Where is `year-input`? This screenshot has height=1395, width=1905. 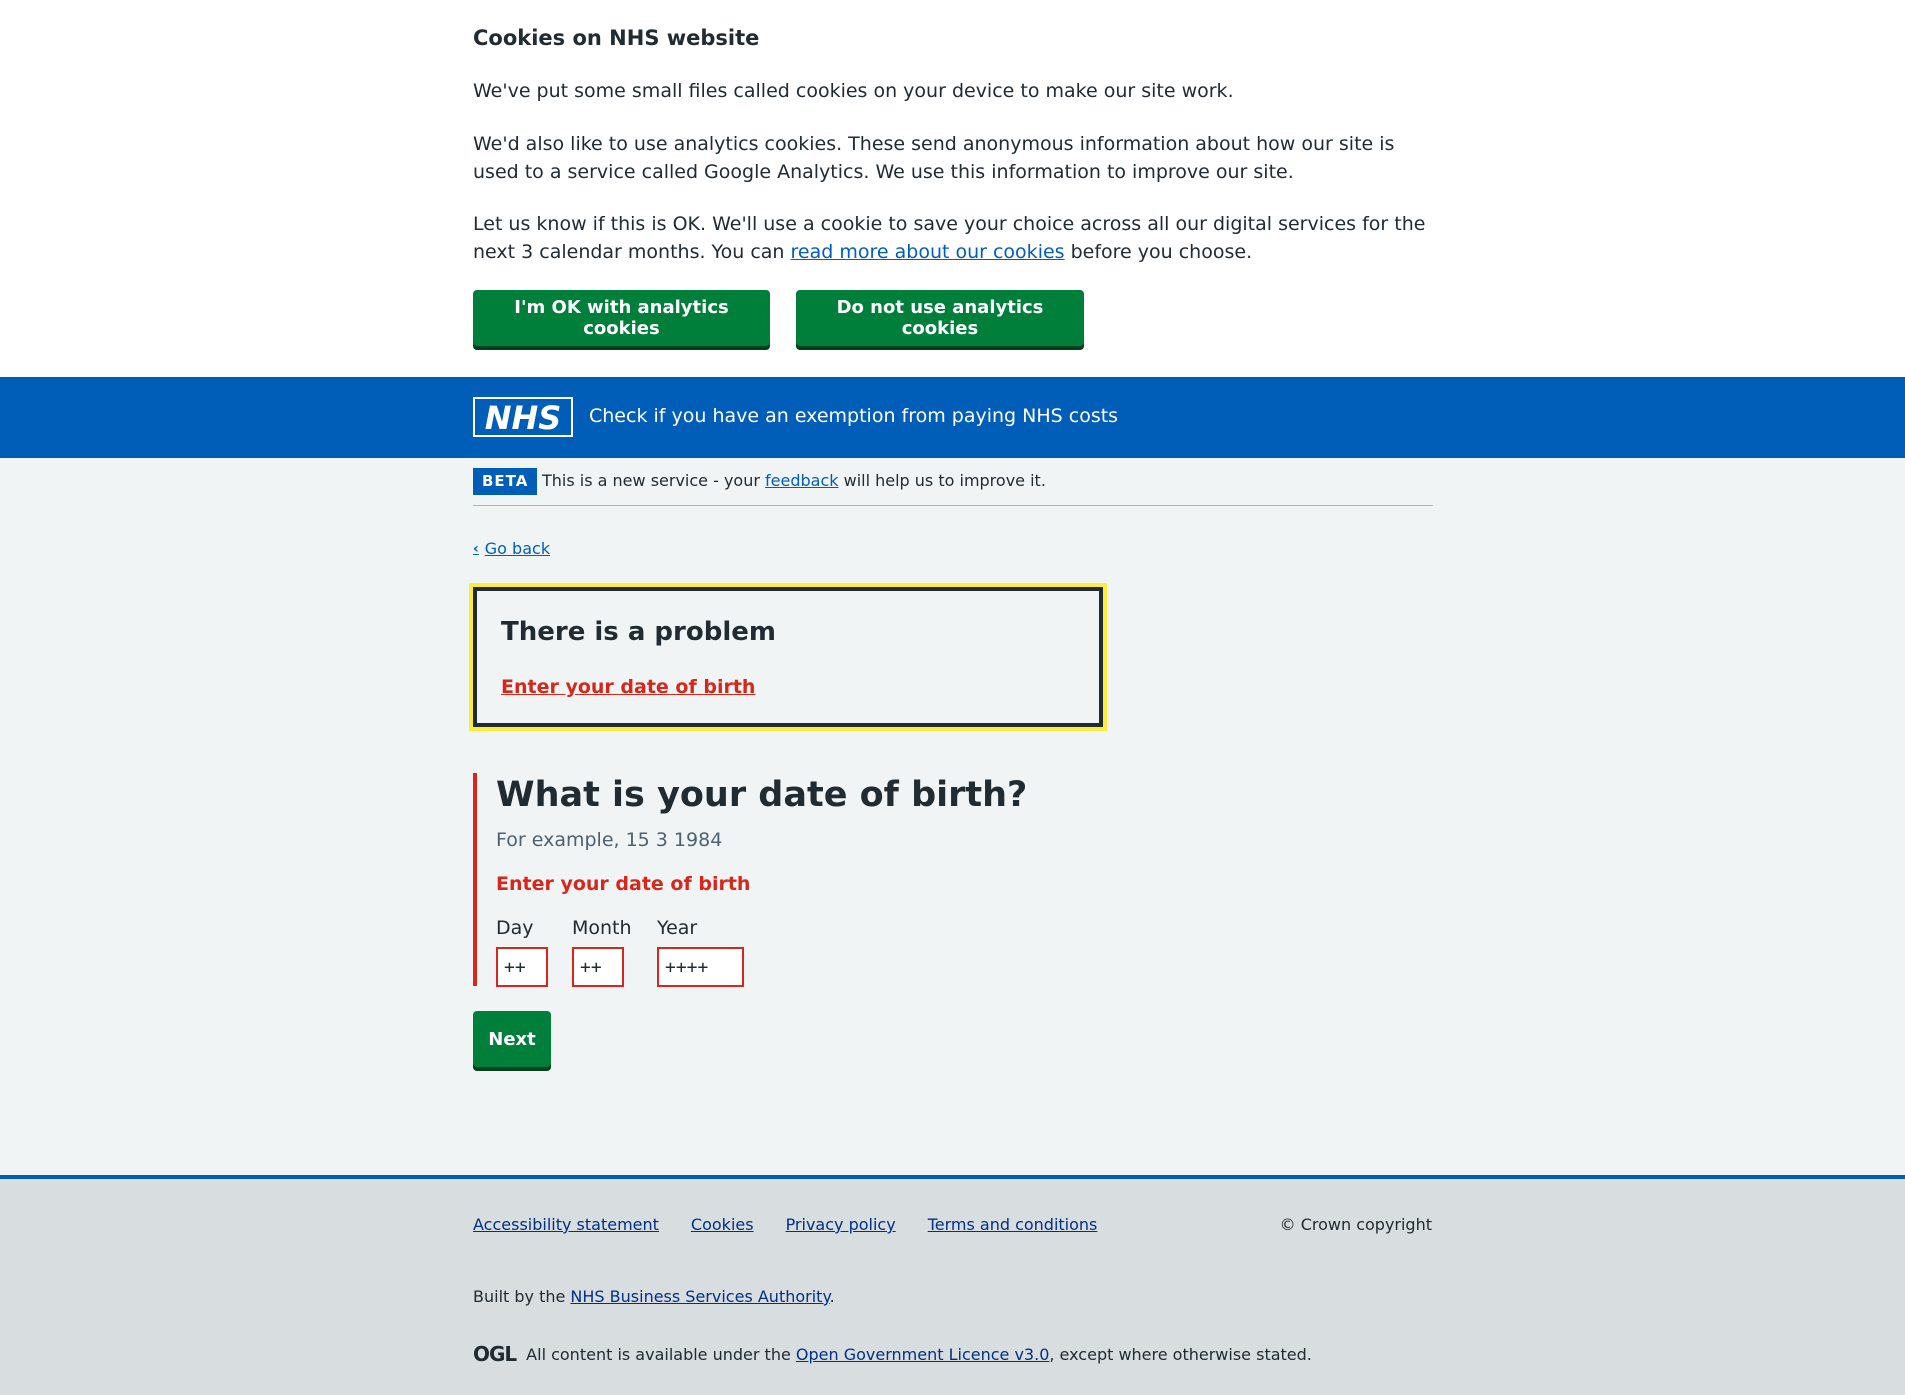
year-input is located at coordinates (700, 967).